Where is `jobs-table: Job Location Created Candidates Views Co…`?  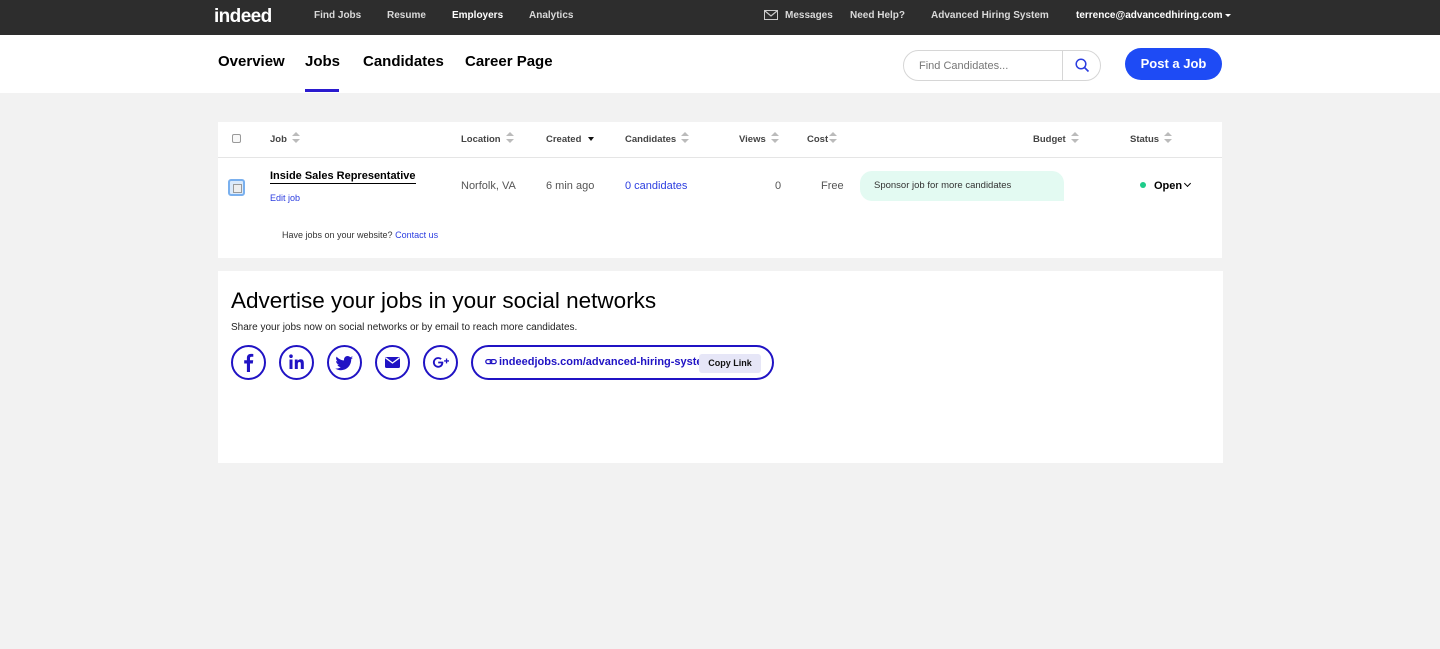 jobs-table: Job Location Created Candidates Views Co… is located at coordinates (720, 190).